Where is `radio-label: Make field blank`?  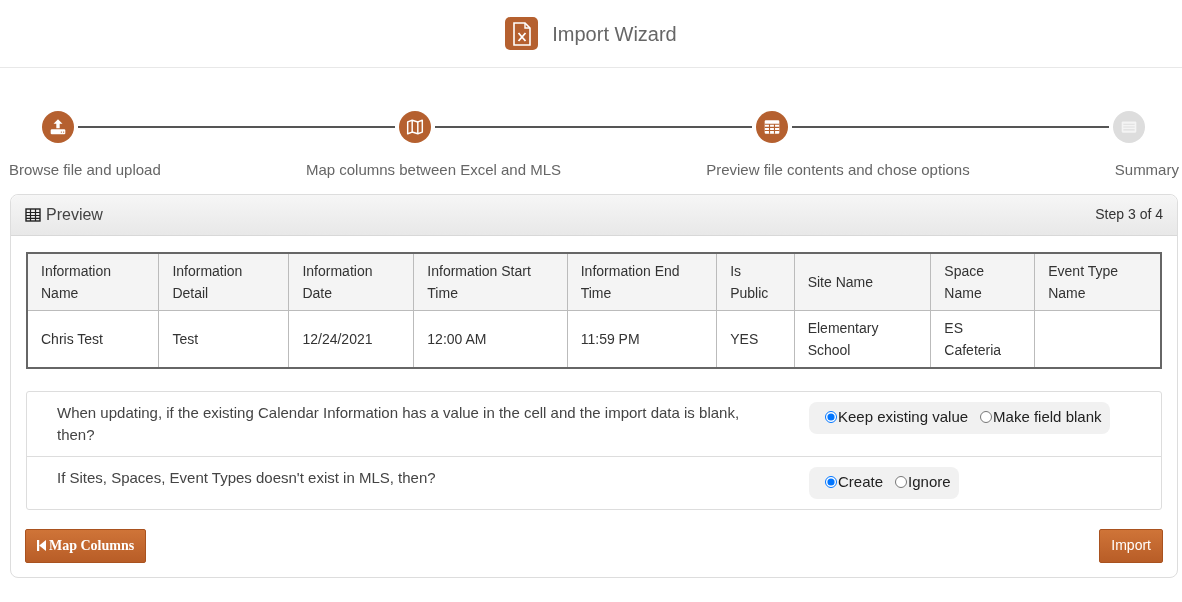 radio-label: Make field blank is located at coordinates (1047, 416).